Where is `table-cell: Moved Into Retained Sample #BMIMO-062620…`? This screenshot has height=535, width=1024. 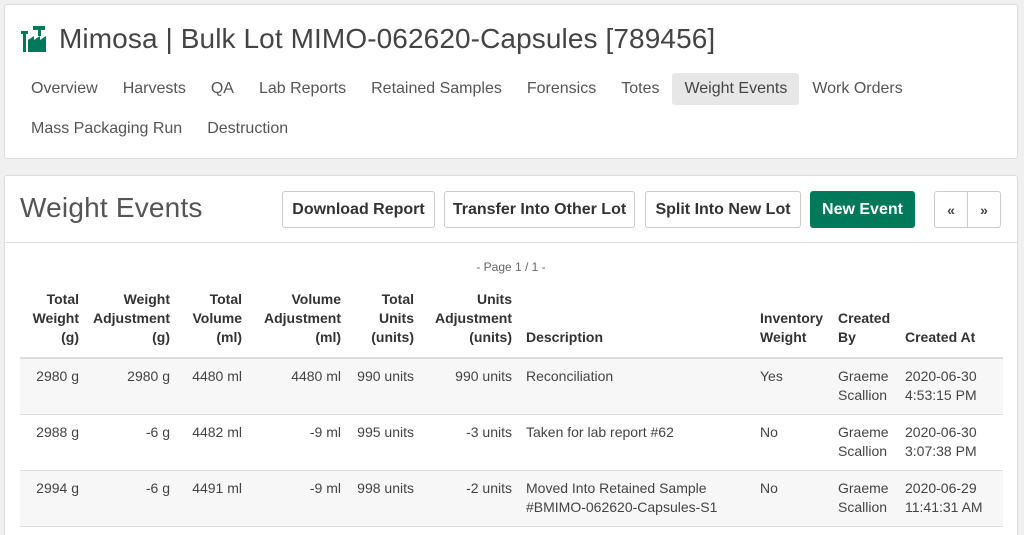 table-cell: Moved Into Retained Sample #BMIMO-062620… is located at coordinates (636, 498).